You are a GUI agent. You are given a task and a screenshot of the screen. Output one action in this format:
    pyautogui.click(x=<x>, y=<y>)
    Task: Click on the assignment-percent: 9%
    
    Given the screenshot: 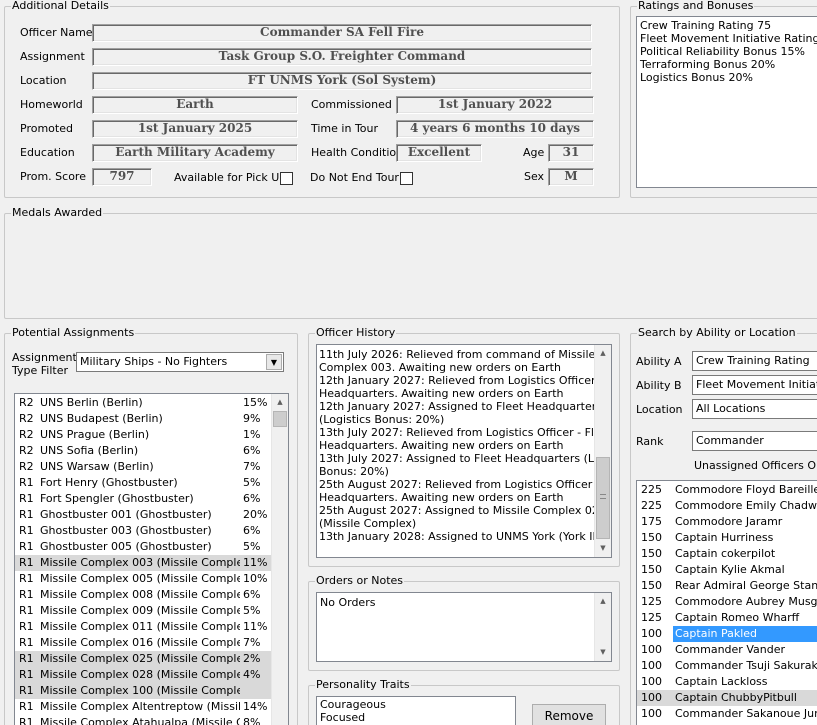 What is the action you would take?
    pyautogui.click(x=252, y=418)
    